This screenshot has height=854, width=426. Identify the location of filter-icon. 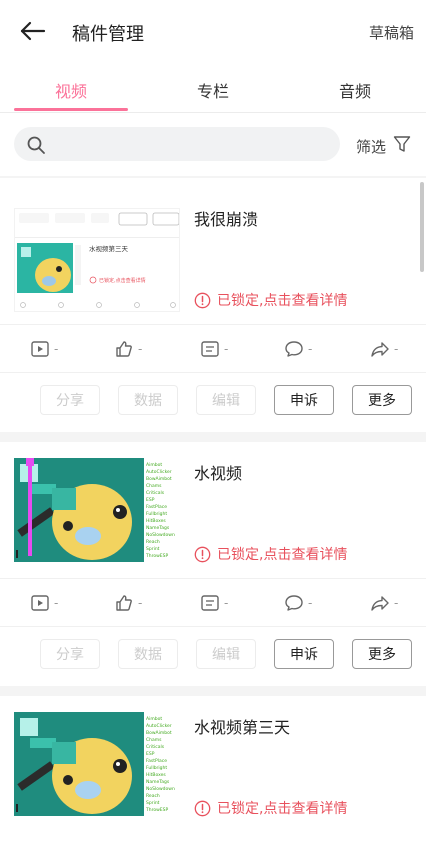
(402, 144).